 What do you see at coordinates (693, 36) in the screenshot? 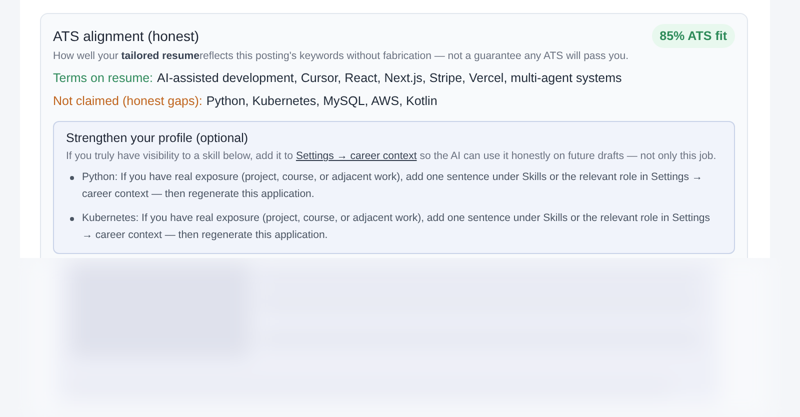
I see `ats-fit-badge: 85% ATS fit` at bounding box center [693, 36].